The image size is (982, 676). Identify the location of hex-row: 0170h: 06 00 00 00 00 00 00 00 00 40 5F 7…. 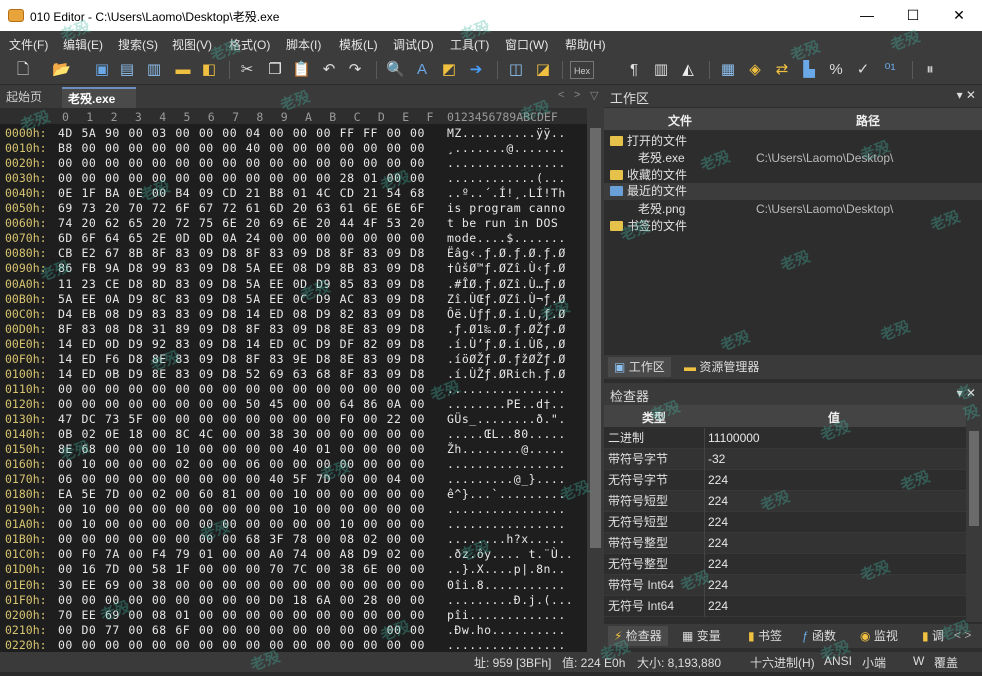
(293, 479).